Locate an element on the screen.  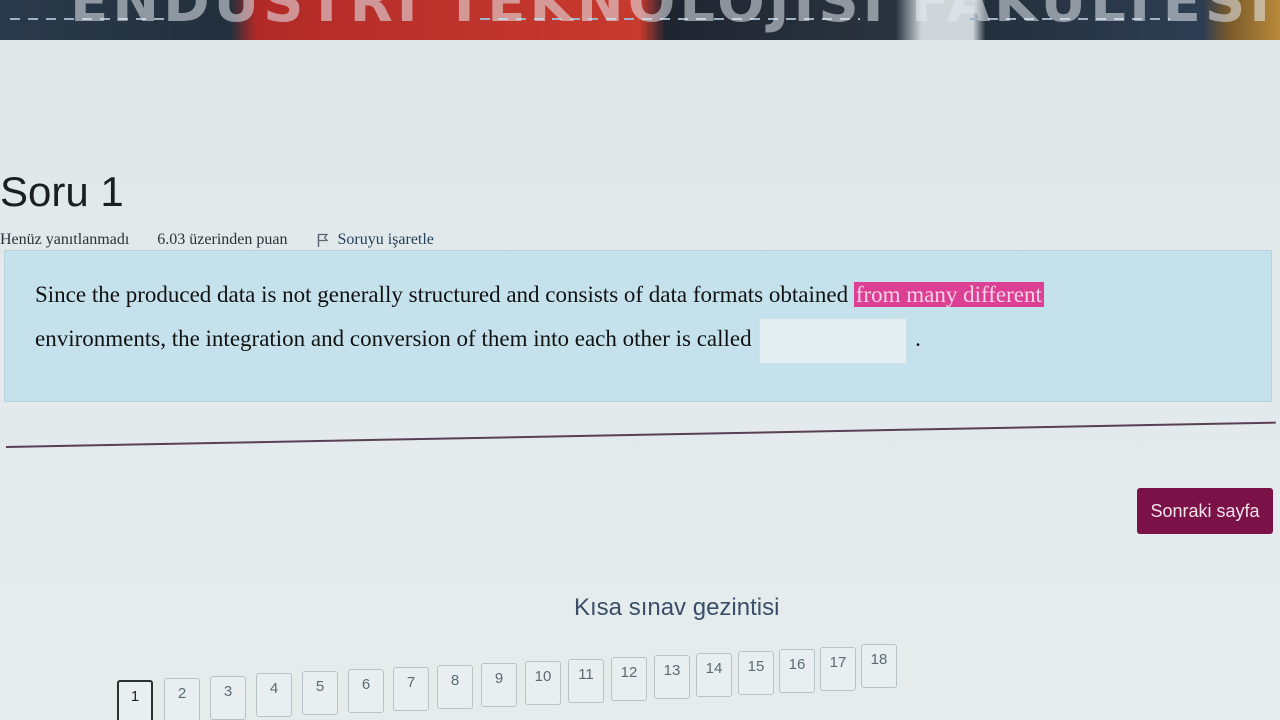
quiz-nav-item-18: 18 is located at coordinates (879, 666).